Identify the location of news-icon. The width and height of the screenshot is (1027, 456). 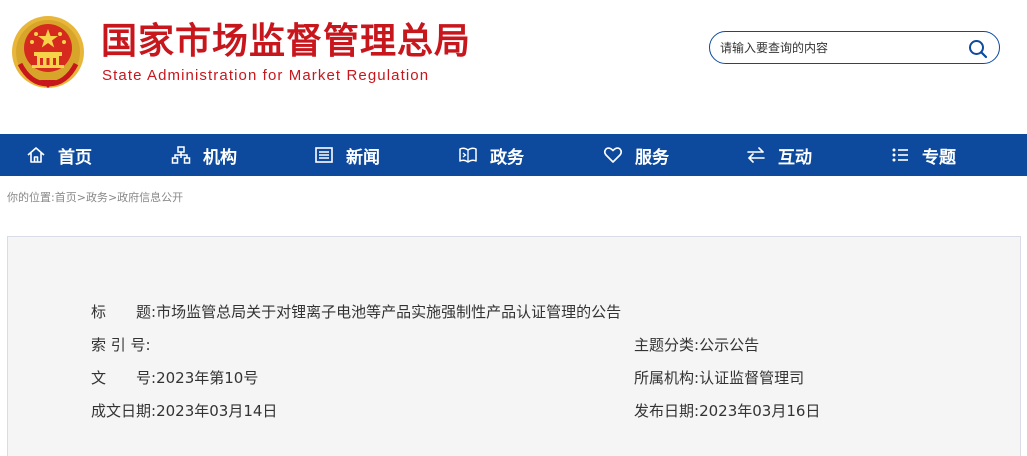
(324, 155).